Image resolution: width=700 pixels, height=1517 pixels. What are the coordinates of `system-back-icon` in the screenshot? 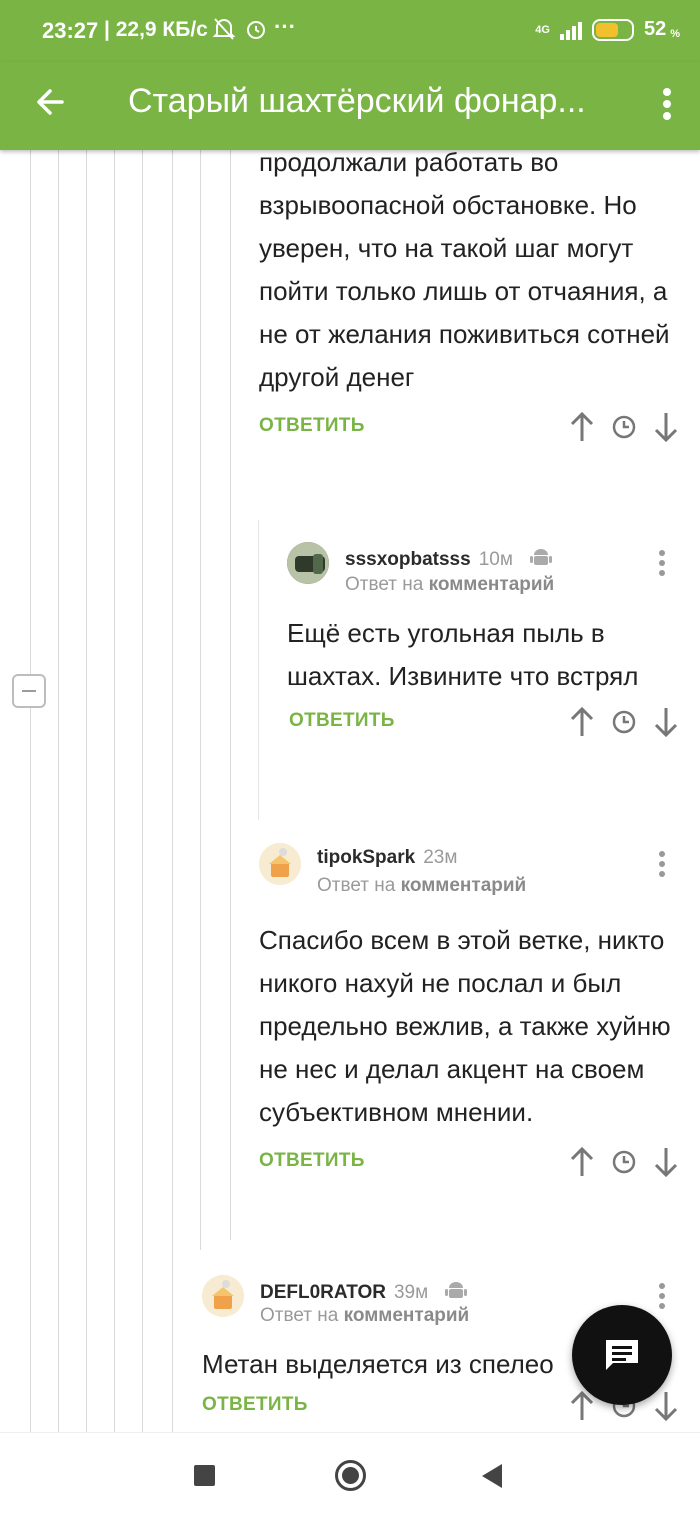 It's located at (492, 1476).